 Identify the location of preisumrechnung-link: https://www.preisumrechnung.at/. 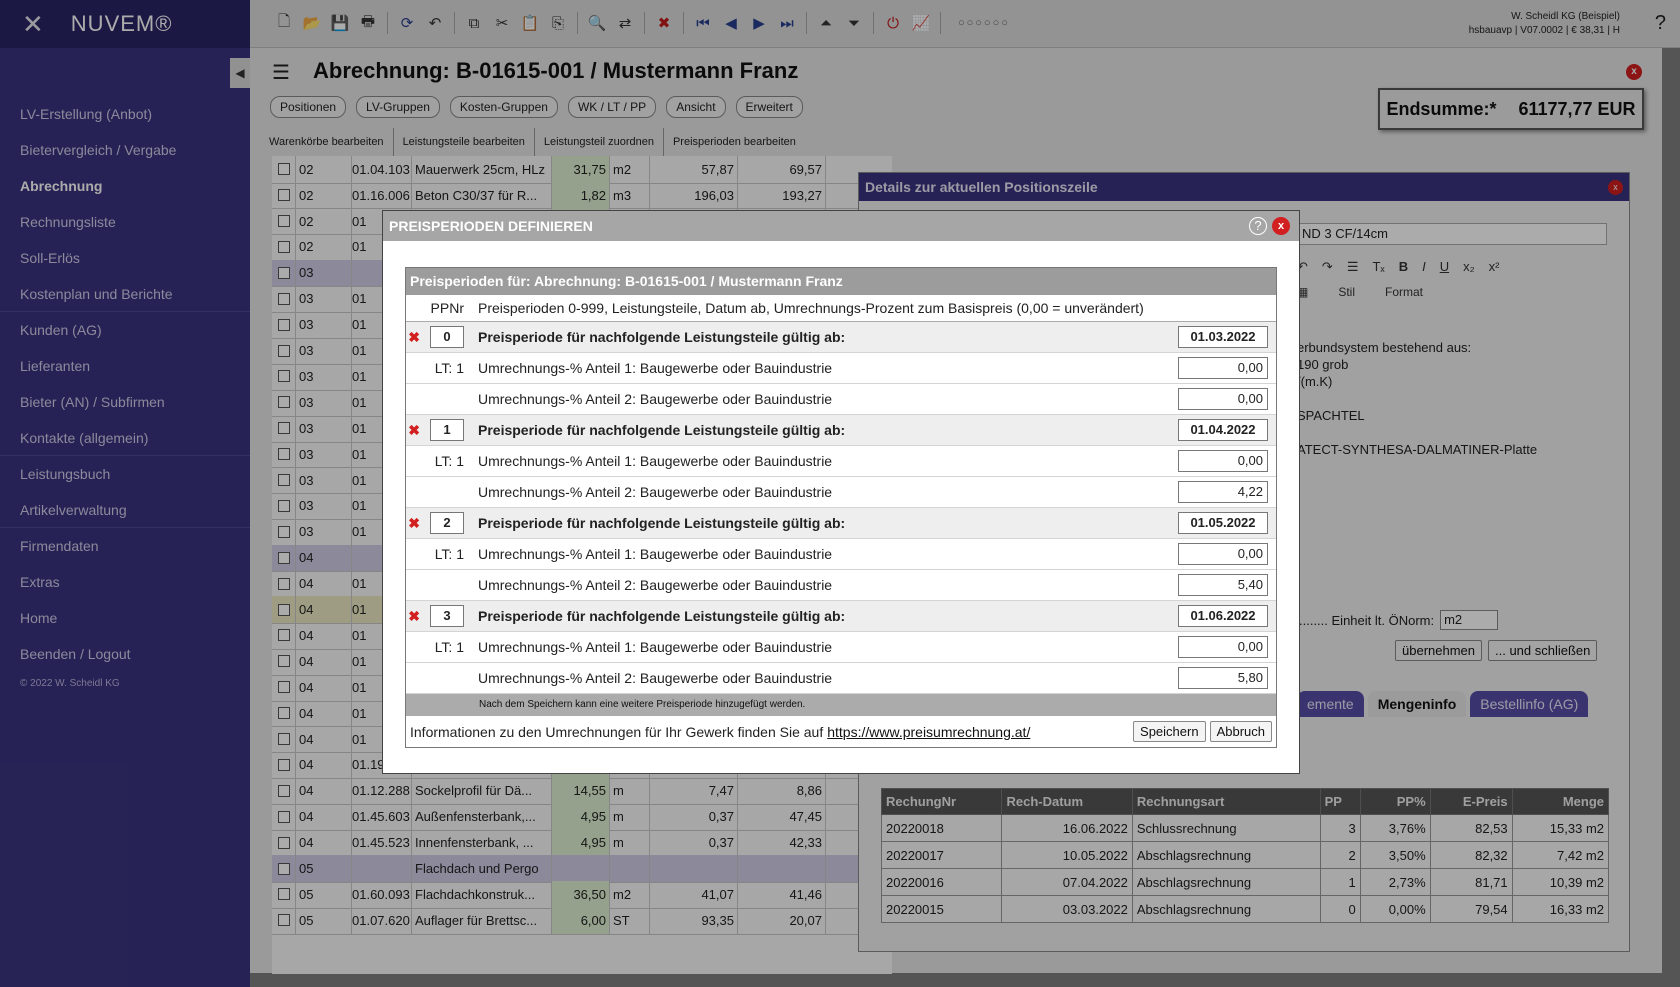
(928, 732).